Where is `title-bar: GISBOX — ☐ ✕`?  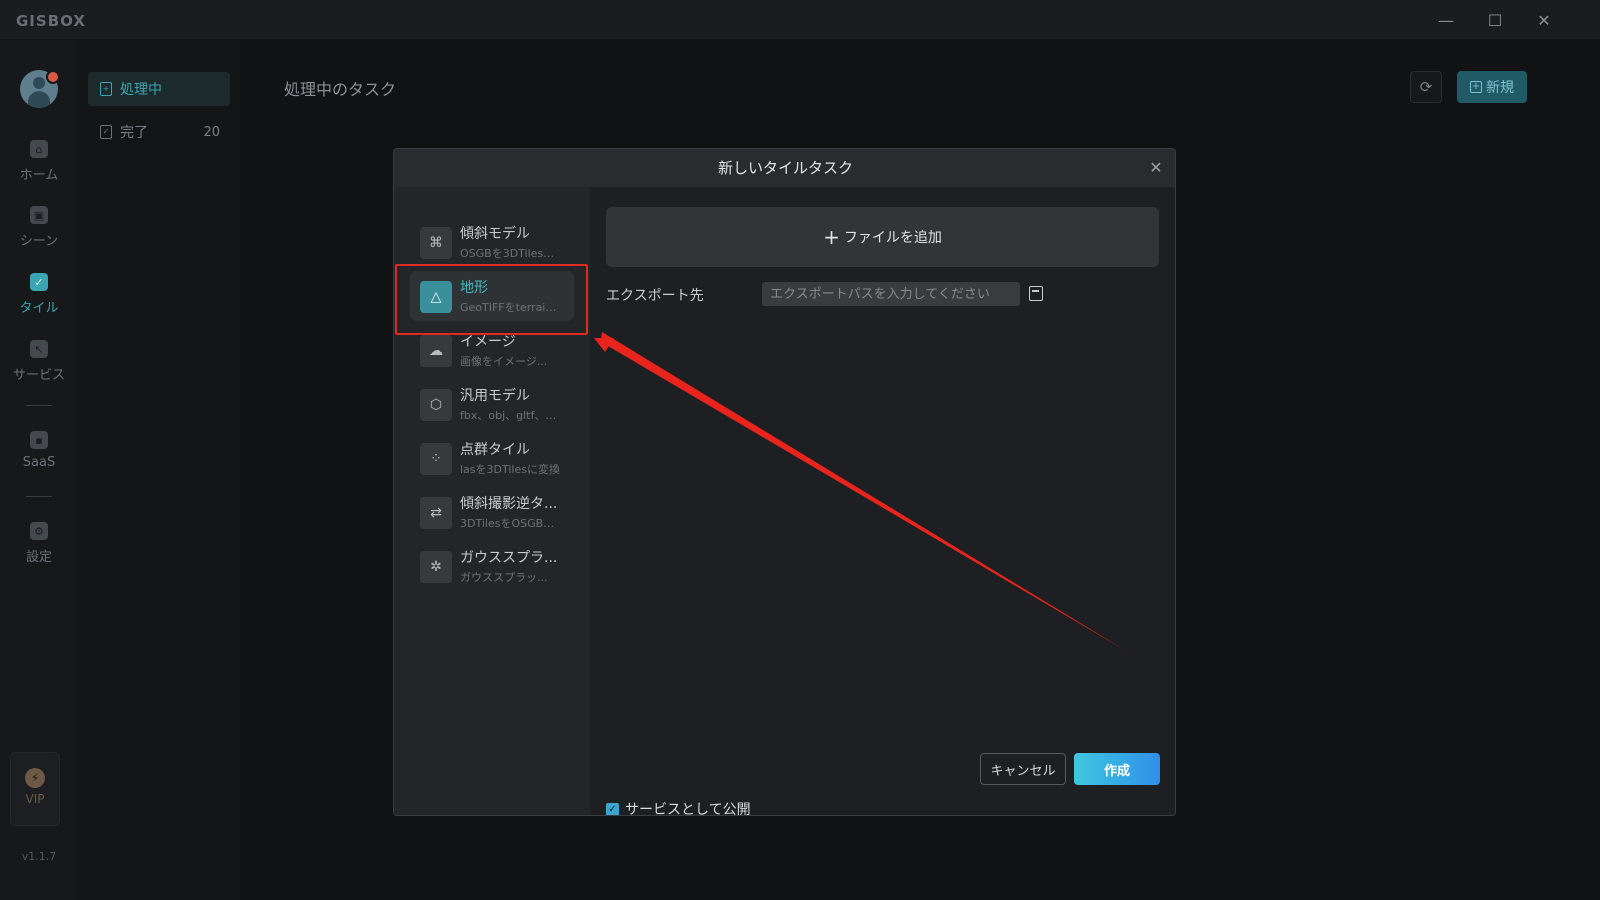 title-bar: GISBOX — ☐ ✕ is located at coordinates (800, 20).